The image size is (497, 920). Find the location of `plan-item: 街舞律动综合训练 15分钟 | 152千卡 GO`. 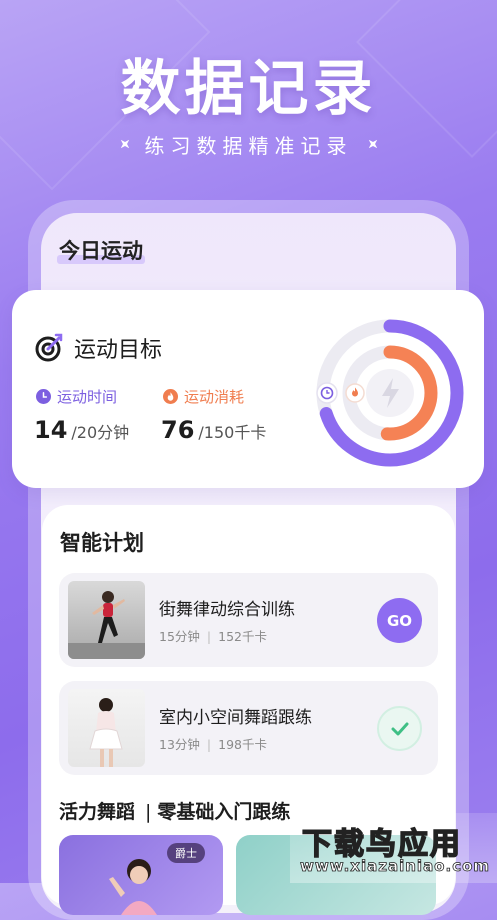

plan-item: 街舞律动综合训练 15分钟 | 152千卡 GO is located at coordinates (248, 620).